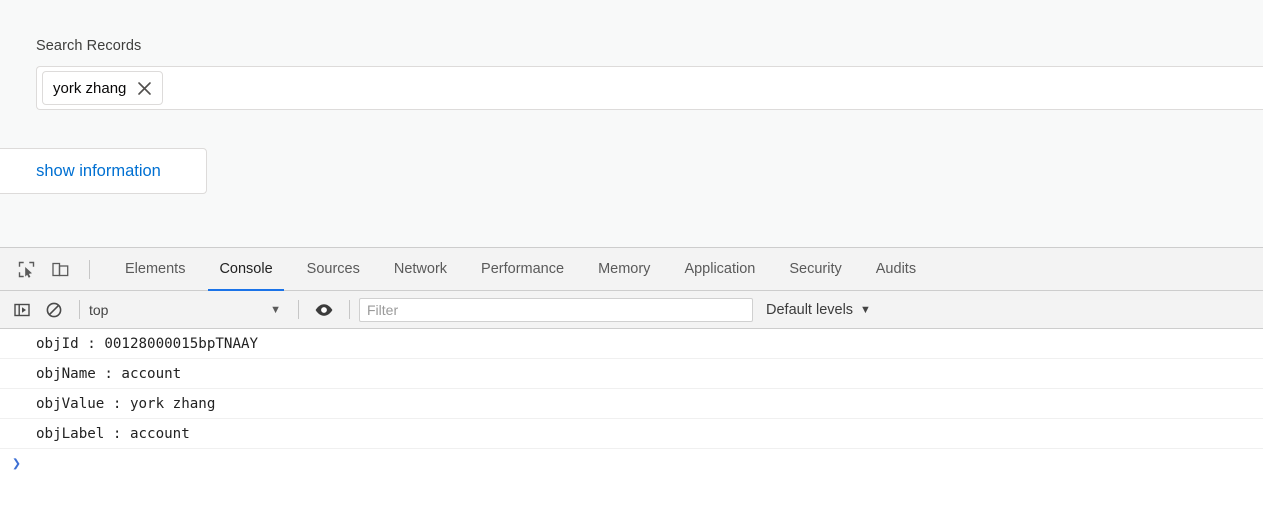 The width and height of the screenshot is (1263, 507). Describe the element at coordinates (126, 403) in the screenshot. I see `console-message-text: objValue : york zhang` at that location.